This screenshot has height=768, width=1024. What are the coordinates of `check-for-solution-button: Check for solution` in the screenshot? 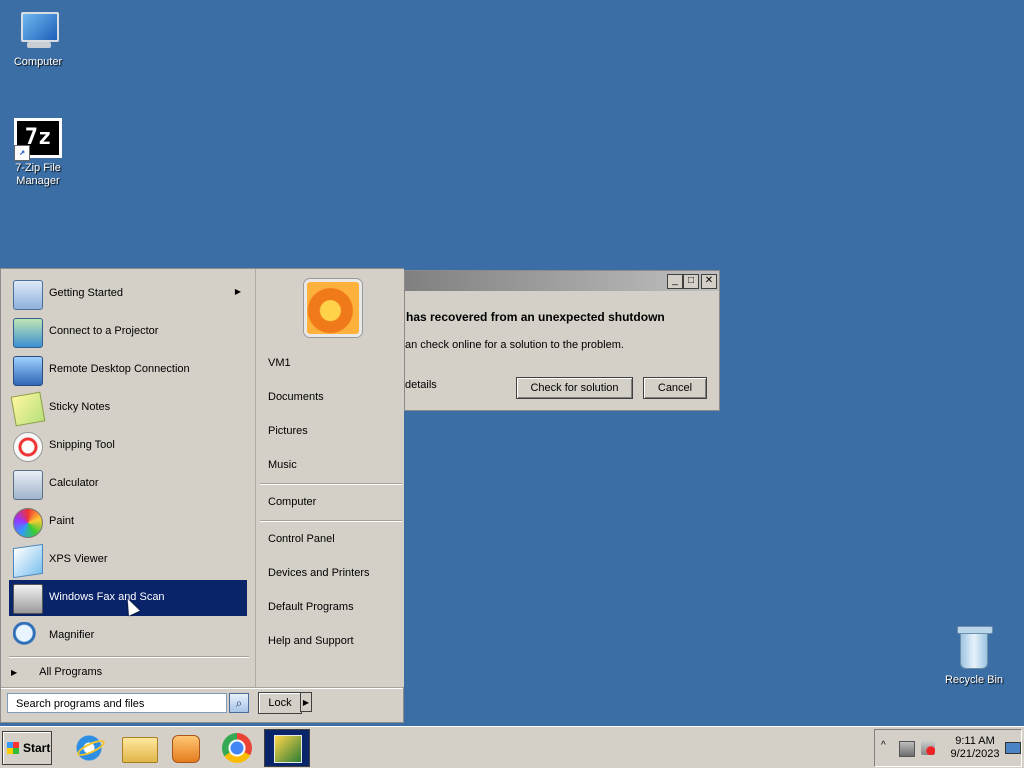 It's located at (574, 388).